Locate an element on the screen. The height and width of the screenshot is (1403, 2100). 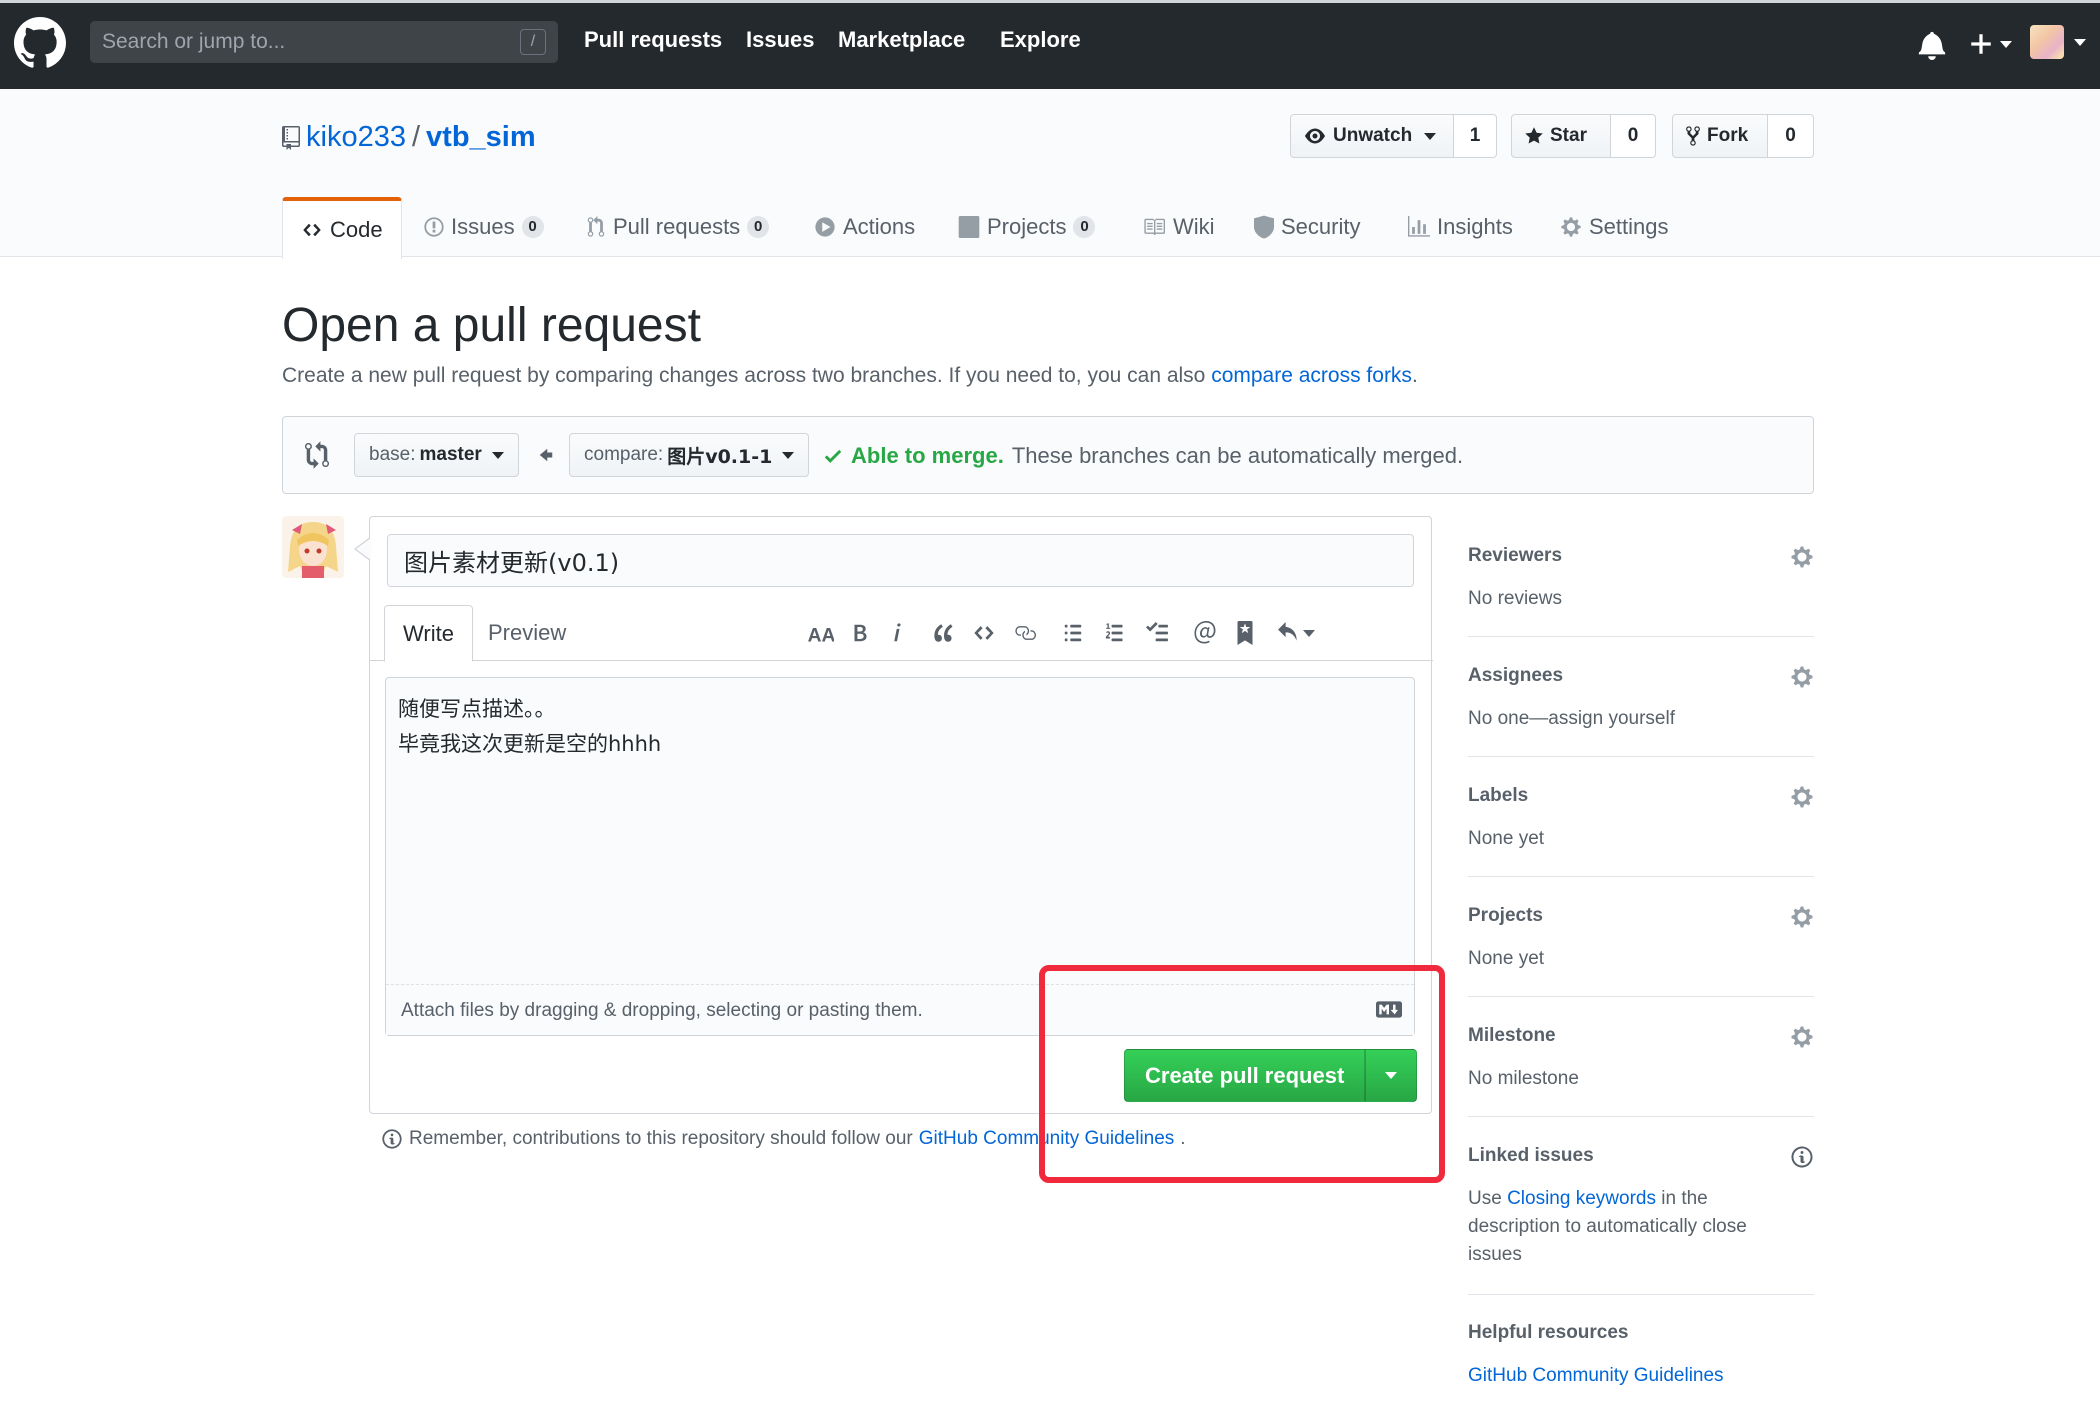
page-title: Open a pull request is located at coordinates (491, 325).